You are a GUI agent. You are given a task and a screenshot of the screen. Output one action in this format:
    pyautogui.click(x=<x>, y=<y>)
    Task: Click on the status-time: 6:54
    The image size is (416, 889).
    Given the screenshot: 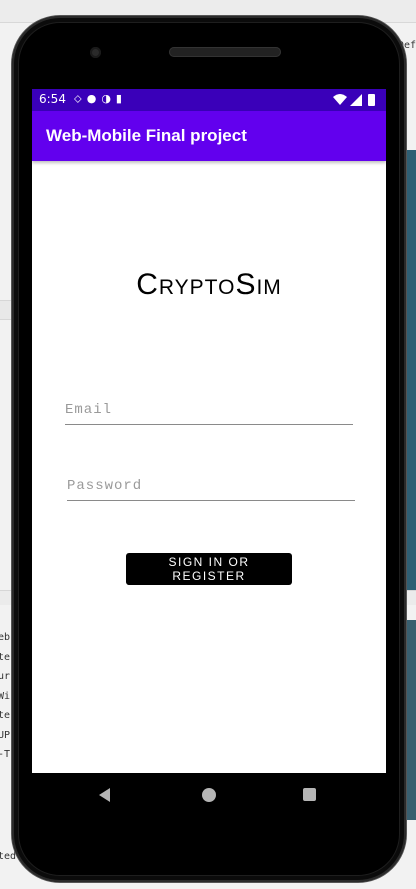 What is the action you would take?
    pyautogui.click(x=52, y=99)
    